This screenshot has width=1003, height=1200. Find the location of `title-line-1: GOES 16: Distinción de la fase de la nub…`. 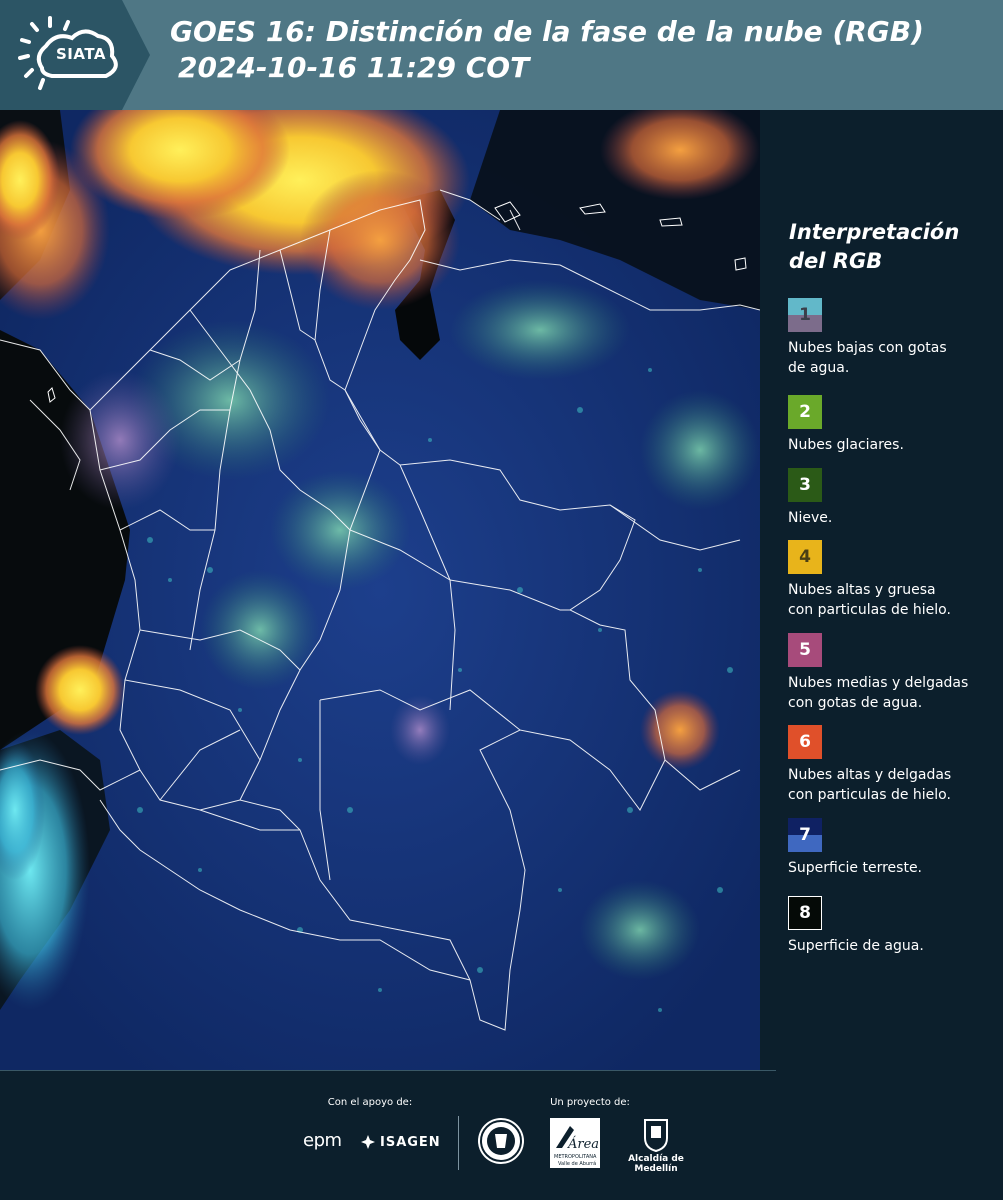

title-line-1: GOES 16: Distinción de la fase de la nub… is located at coordinates (547, 31).